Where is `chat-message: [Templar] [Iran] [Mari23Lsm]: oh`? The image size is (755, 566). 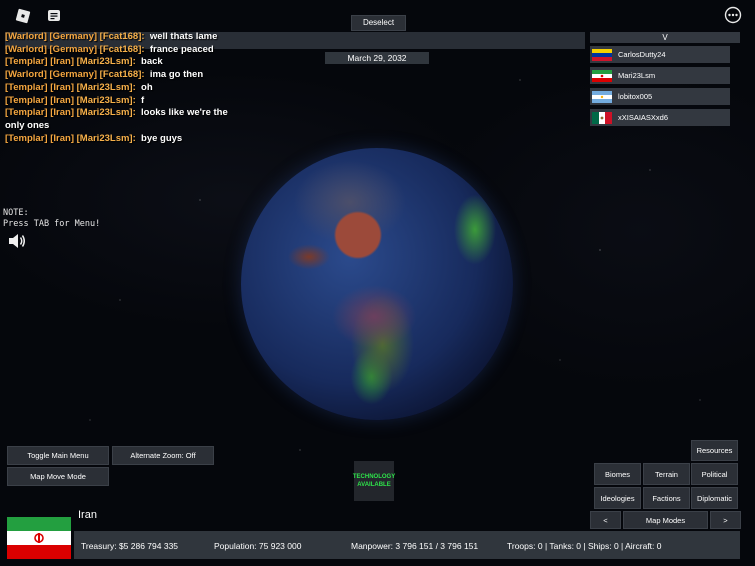 chat-message: [Templar] [Iran] [Mari23Lsm]: oh is located at coordinates (79, 87).